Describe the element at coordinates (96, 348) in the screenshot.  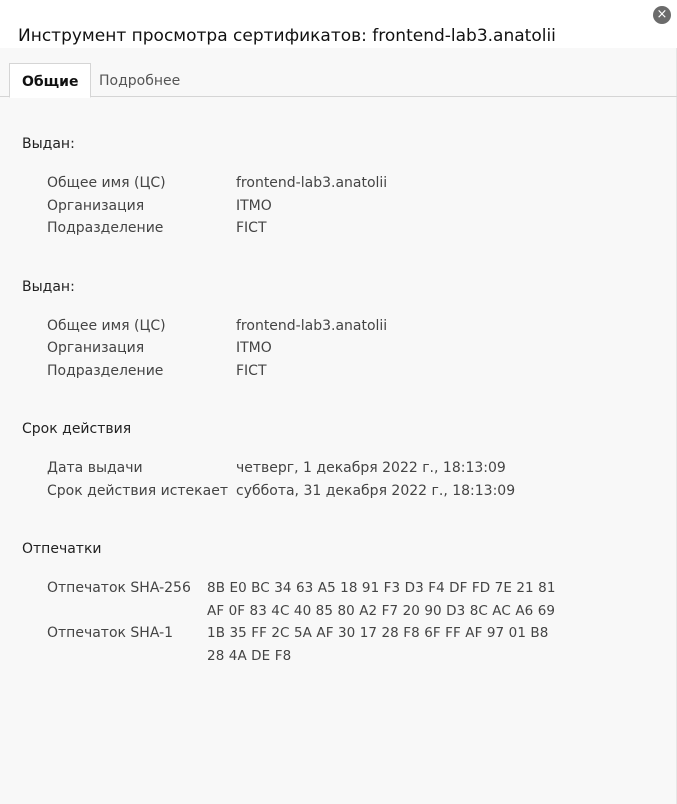
I see `issued-by-org-label: Организация` at that location.